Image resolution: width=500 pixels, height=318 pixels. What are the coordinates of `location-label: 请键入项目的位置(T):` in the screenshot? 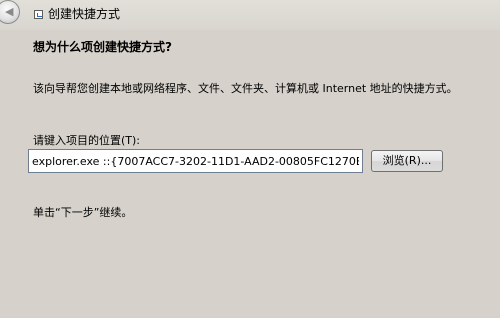 It's located at (87, 140).